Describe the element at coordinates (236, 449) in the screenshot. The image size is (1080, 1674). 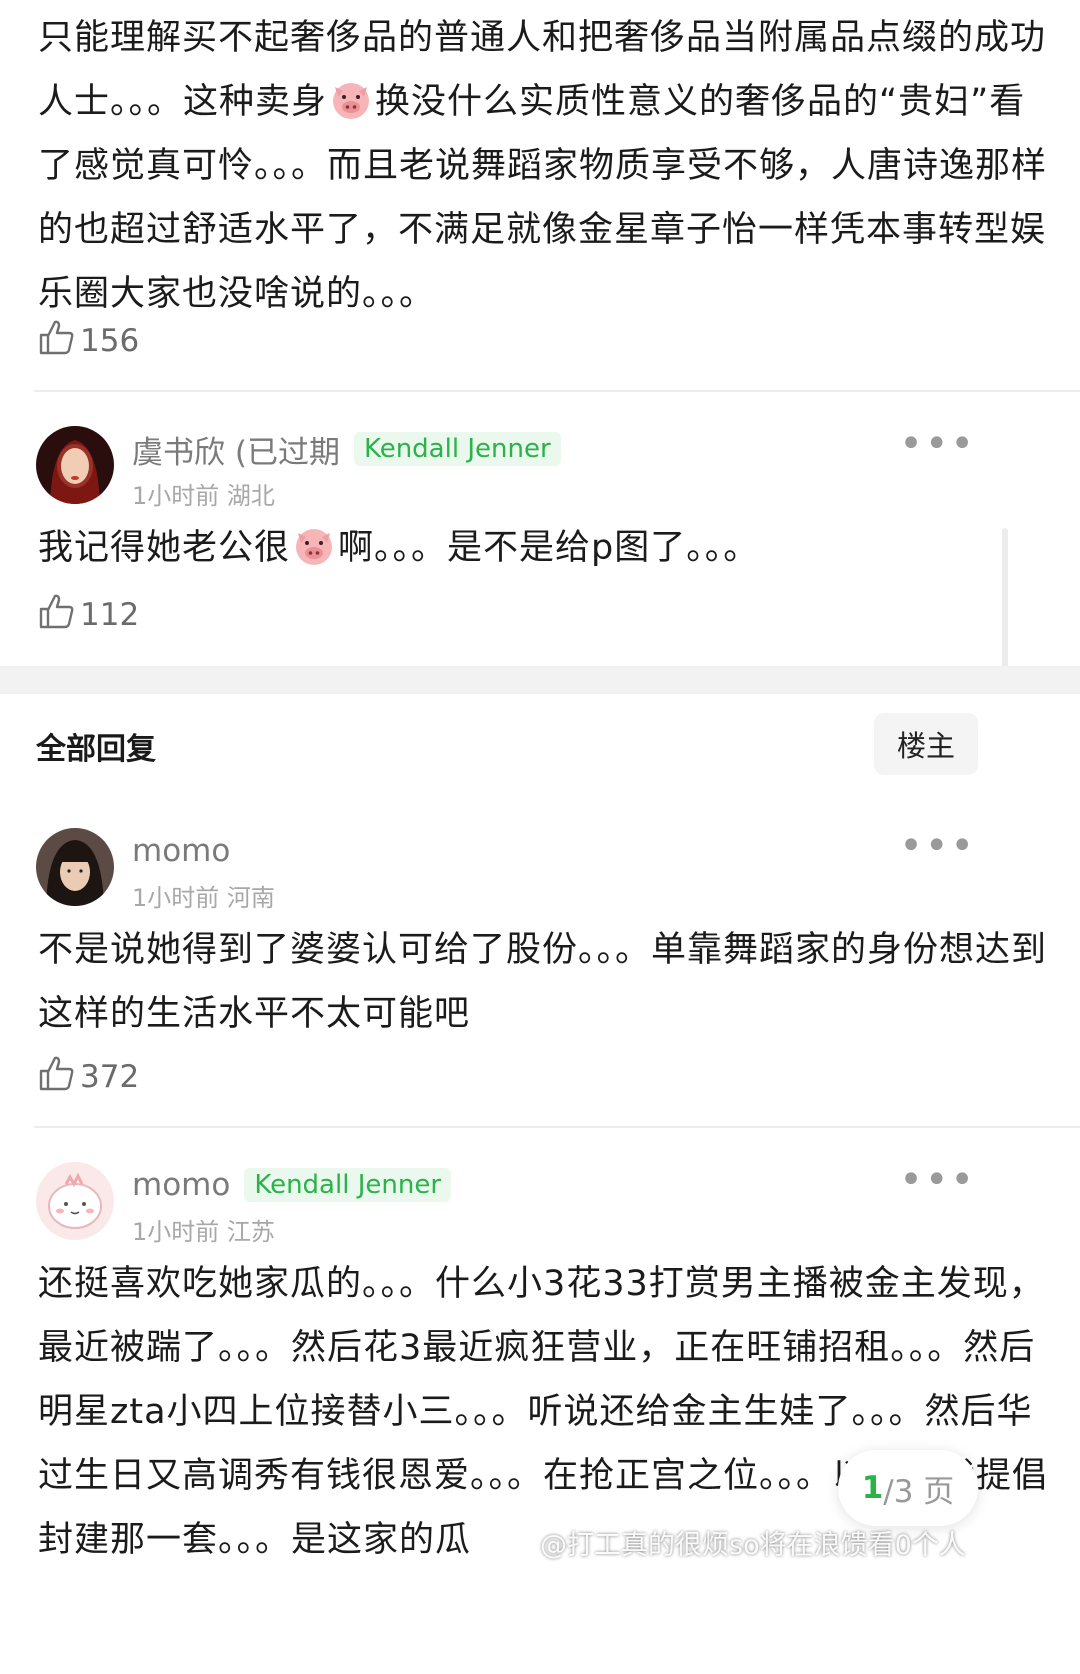
I see `username: 虞书欣 (已过期` at that location.